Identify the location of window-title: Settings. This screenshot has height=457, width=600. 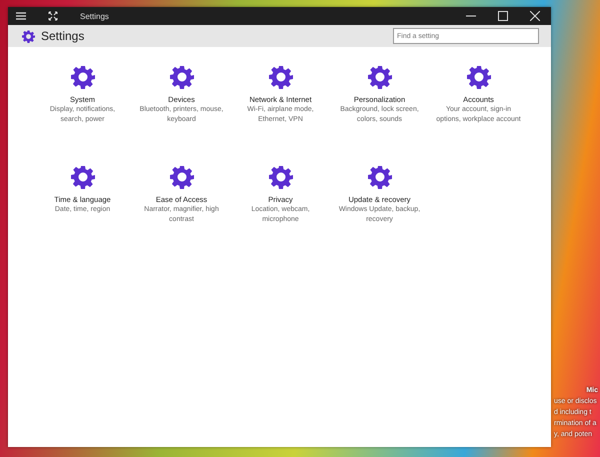
(94, 16).